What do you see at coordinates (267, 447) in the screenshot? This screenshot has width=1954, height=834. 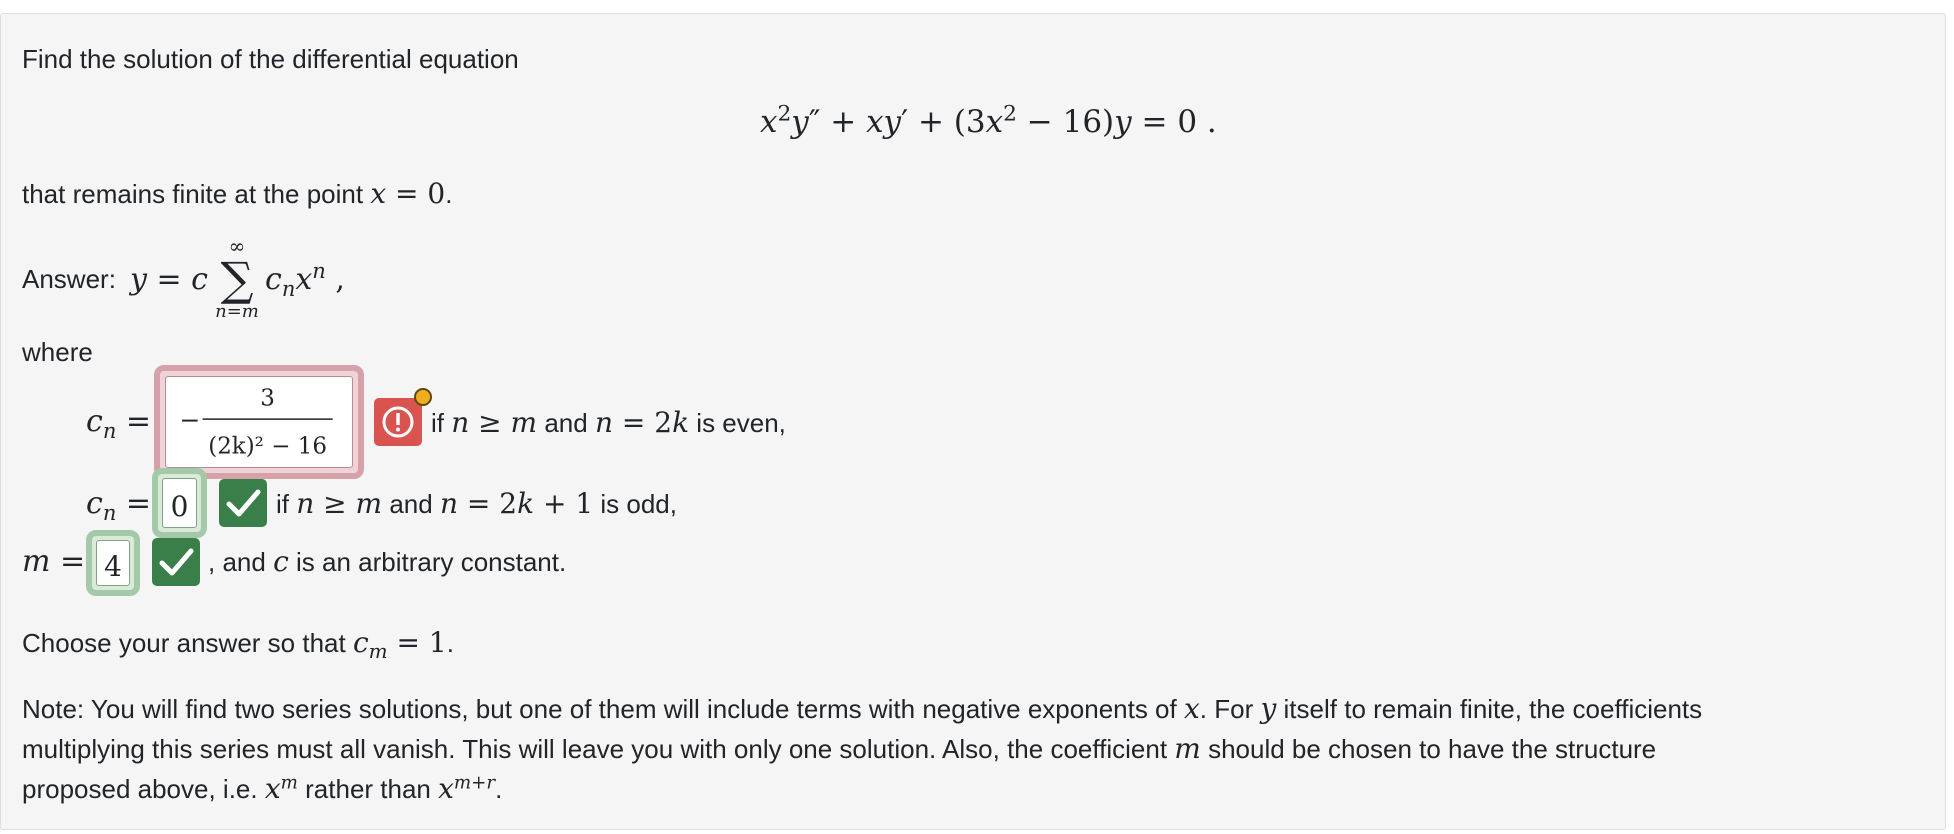 I see `fraction-denominator: (2k)² − 16` at bounding box center [267, 447].